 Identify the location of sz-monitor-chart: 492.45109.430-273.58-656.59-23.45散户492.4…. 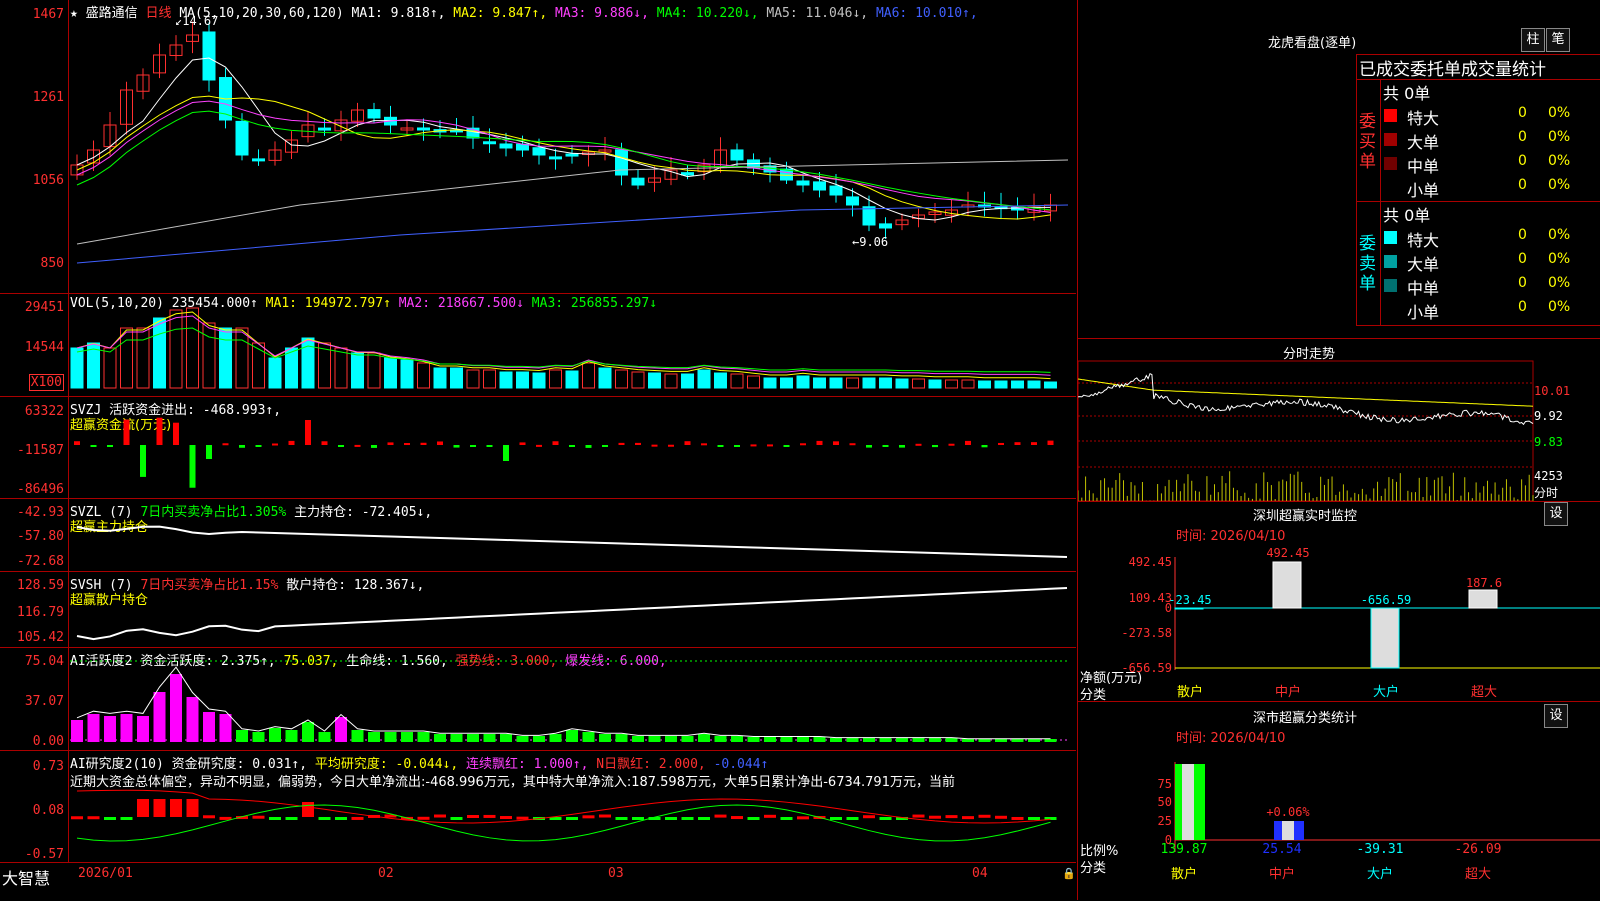
(1339, 602).